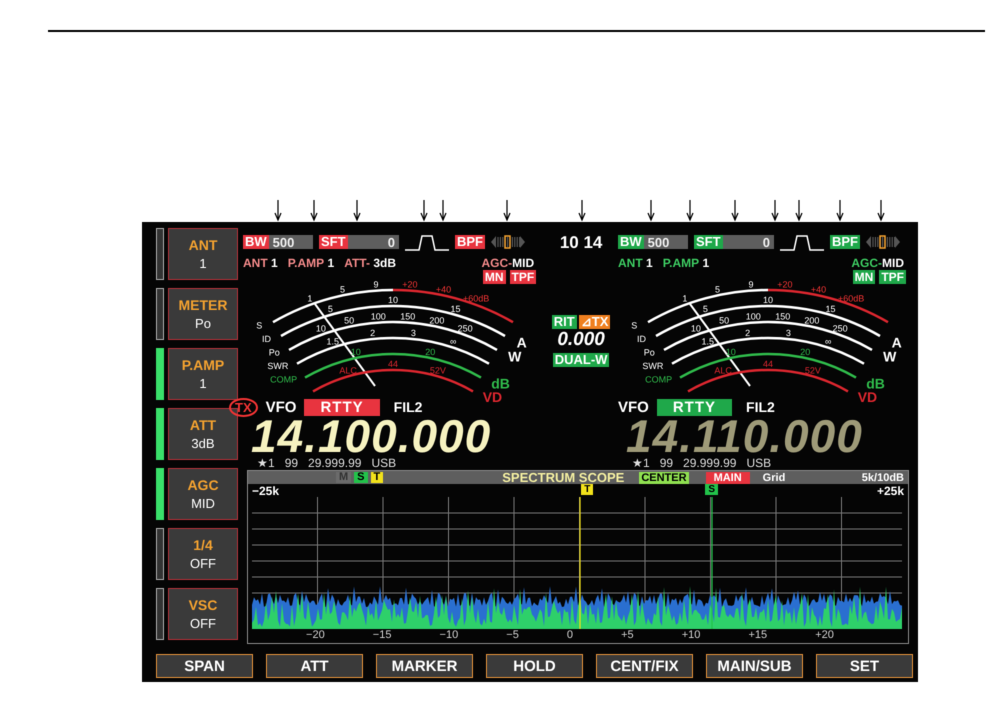 The image size is (992, 709). What do you see at coordinates (644, 666) in the screenshot?
I see `menu-button: CENT/FIX` at bounding box center [644, 666].